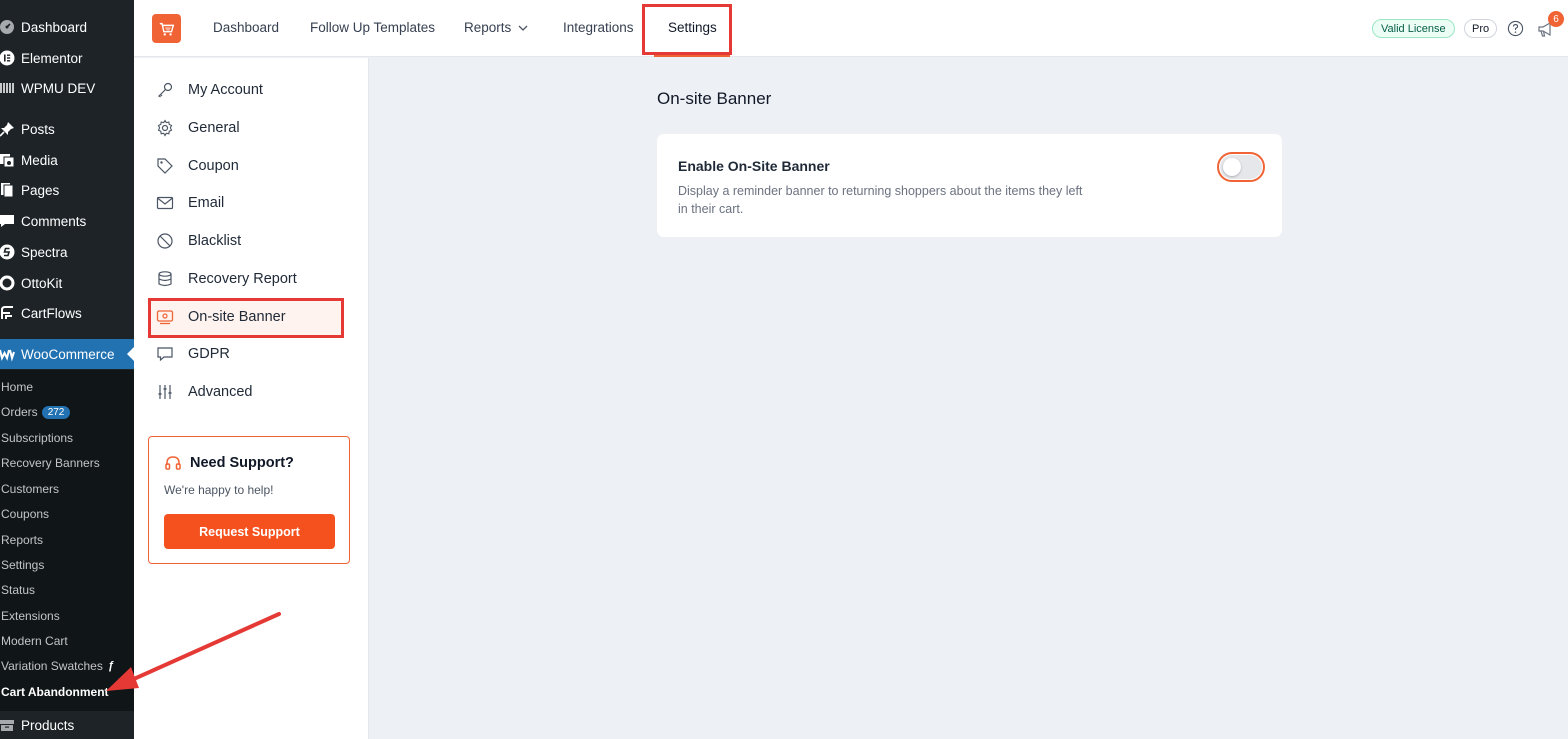 Image resolution: width=1568 pixels, height=739 pixels. Describe the element at coordinates (165, 279) in the screenshot. I see `database-icon` at that location.